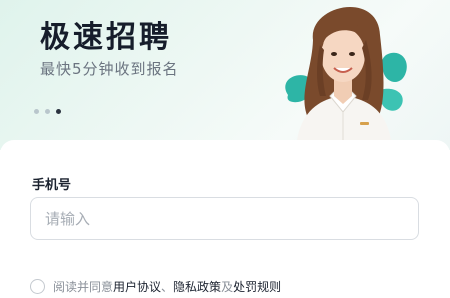 Image resolution: width=450 pixels, height=298 pixels. Describe the element at coordinates (346, 78) in the screenshot. I see `recruiter-illustration` at that location.